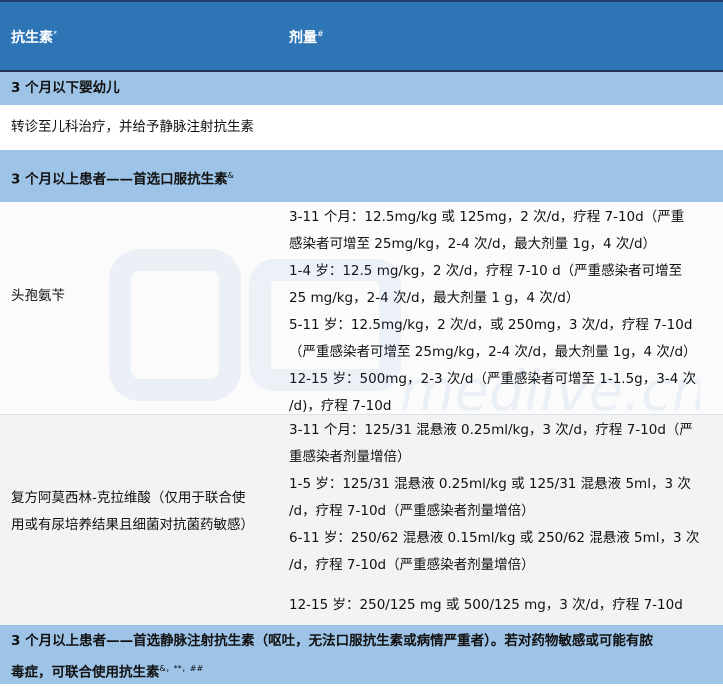 The height and width of the screenshot is (687, 723). I want to click on drug-name-line: 复方阿莫西林-克拉维酸（仅用于联合使, so click(128, 498).